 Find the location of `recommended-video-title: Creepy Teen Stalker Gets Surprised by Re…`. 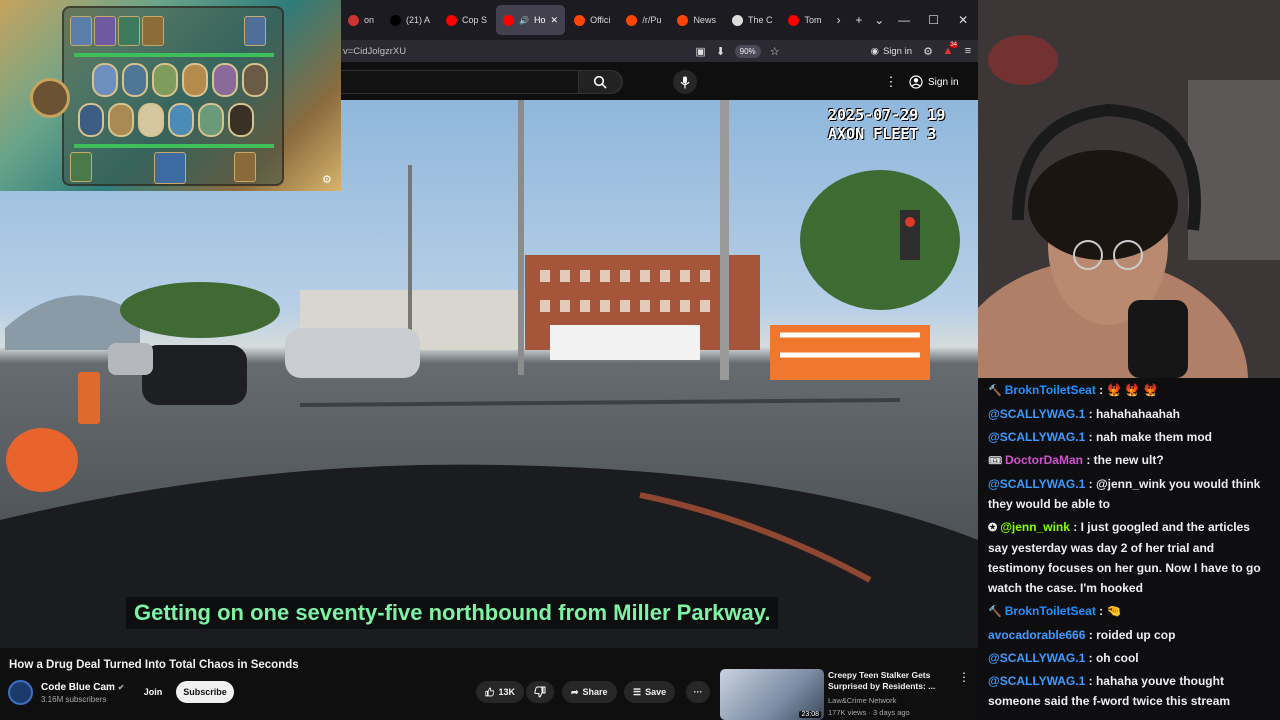

recommended-video-title: Creepy Teen Stalker Gets Surprised by Re… is located at coordinates (892, 681).